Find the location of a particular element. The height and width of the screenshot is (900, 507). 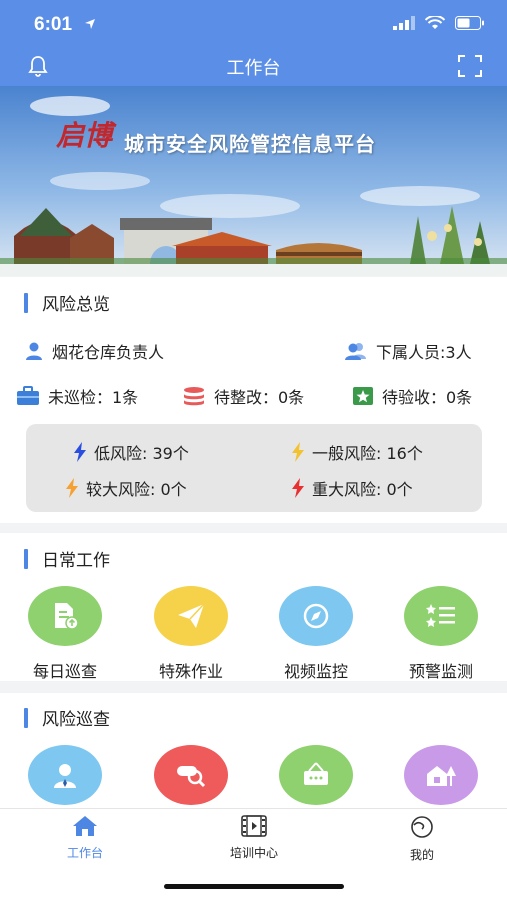

wifi-icon is located at coordinates (435, 22).